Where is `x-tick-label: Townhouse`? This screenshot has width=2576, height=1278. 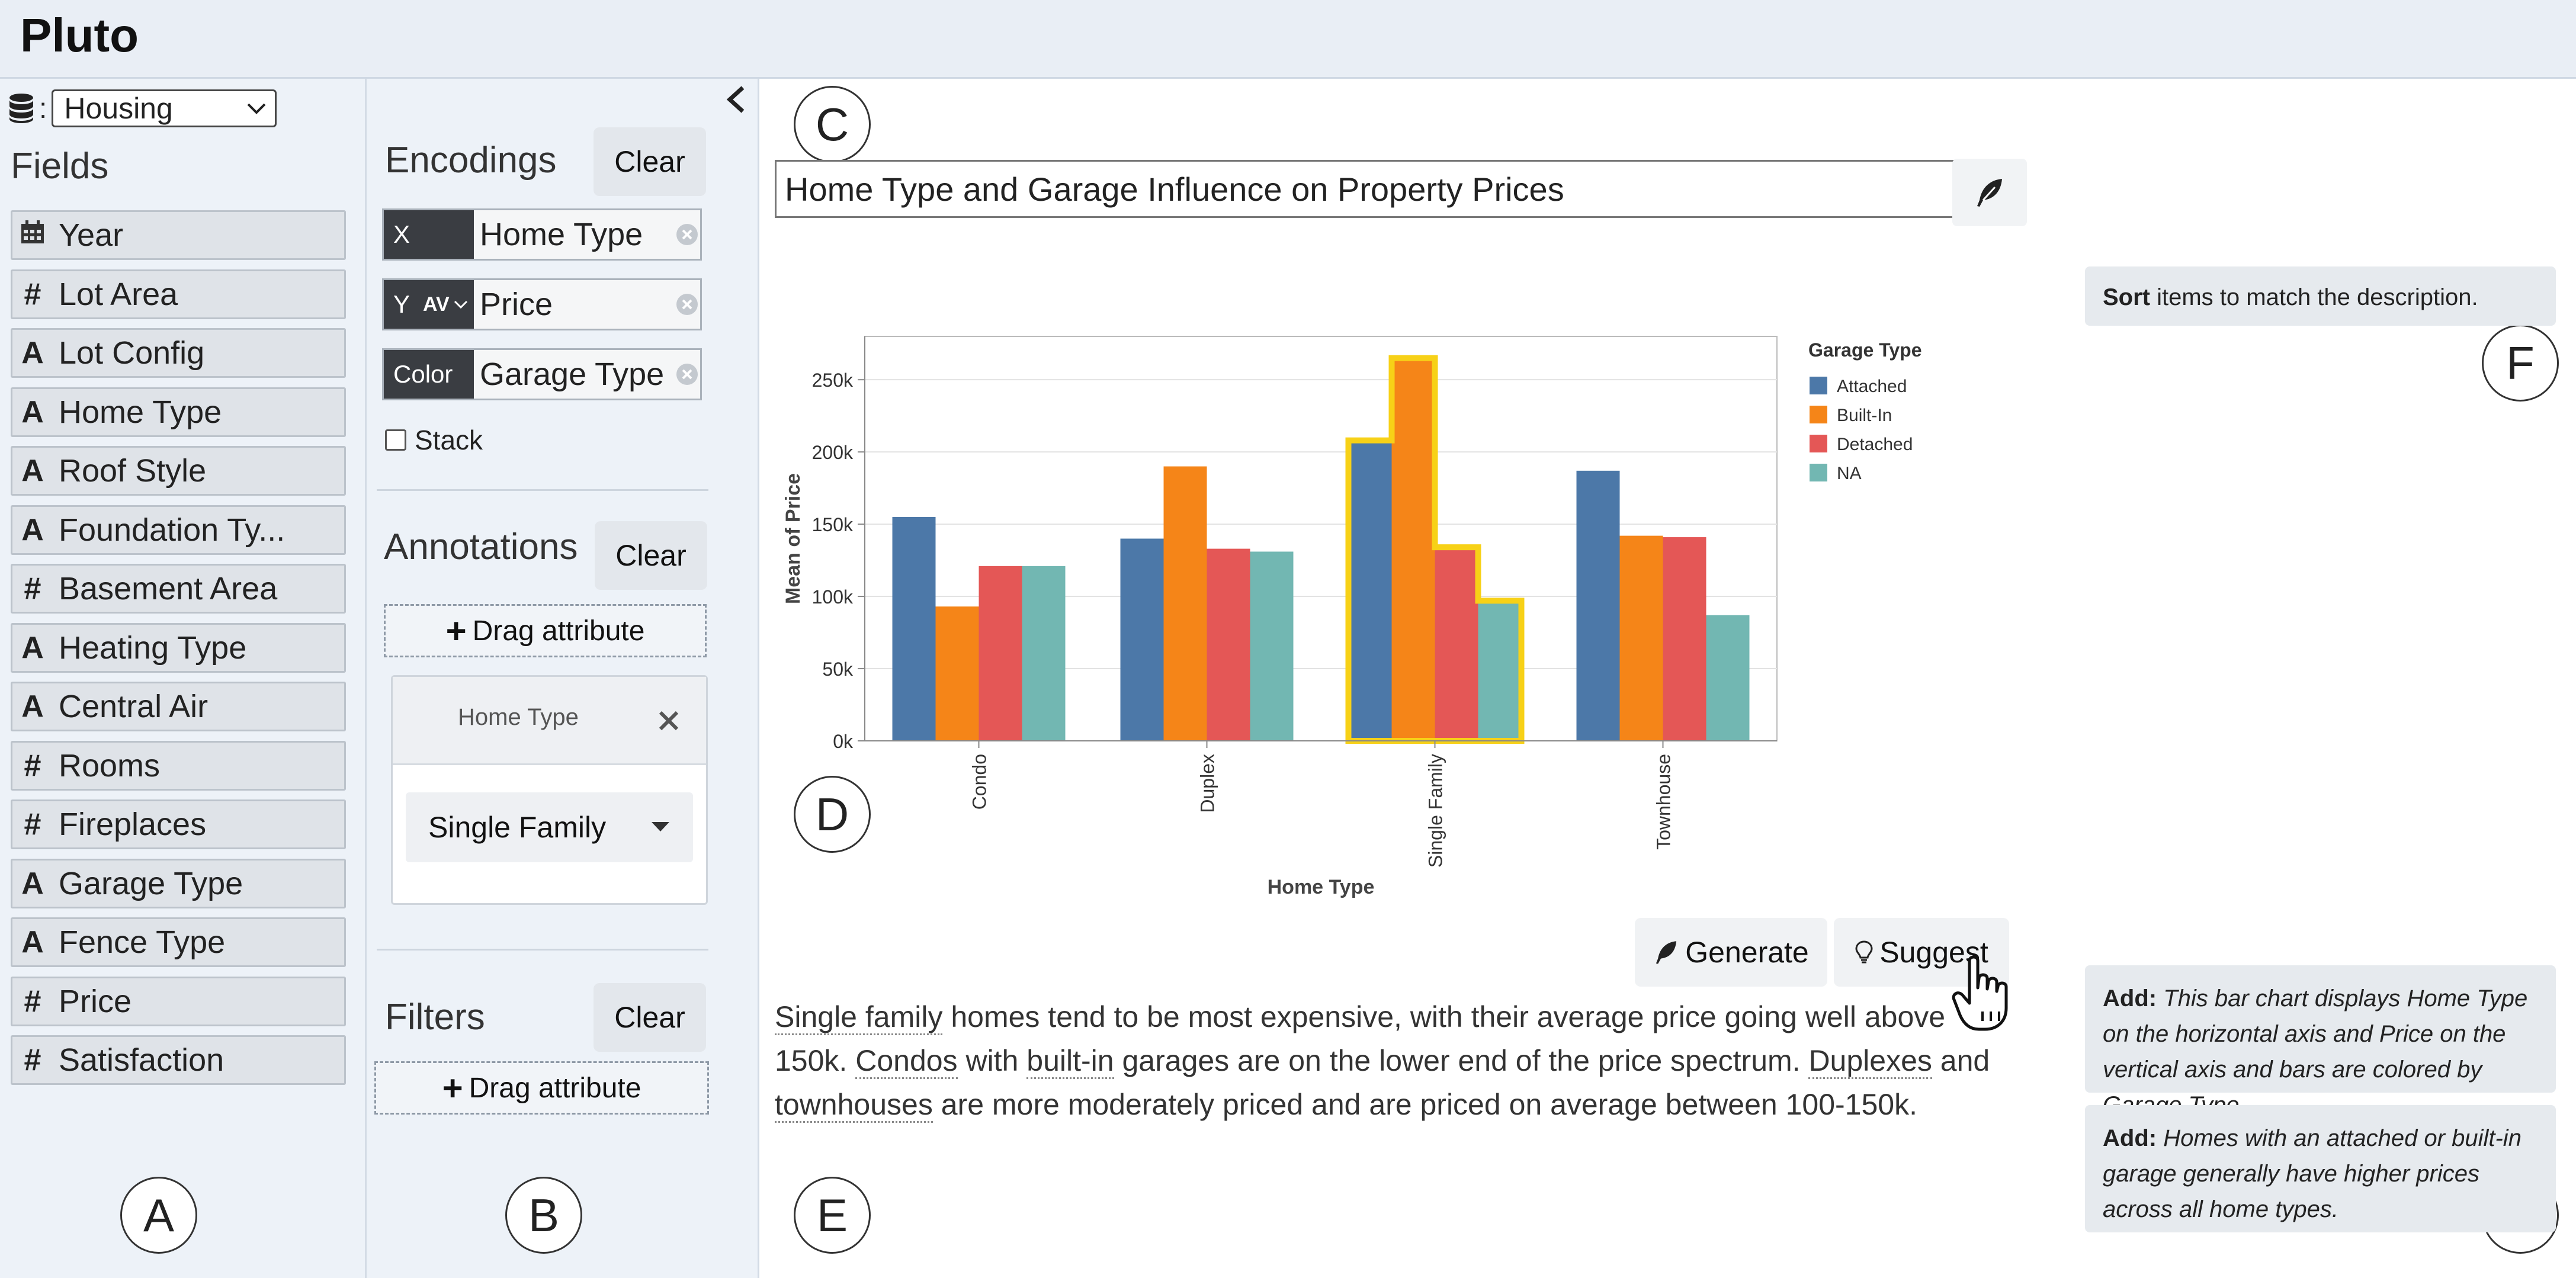 x-tick-label: Townhouse is located at coordinates (1664, 802).